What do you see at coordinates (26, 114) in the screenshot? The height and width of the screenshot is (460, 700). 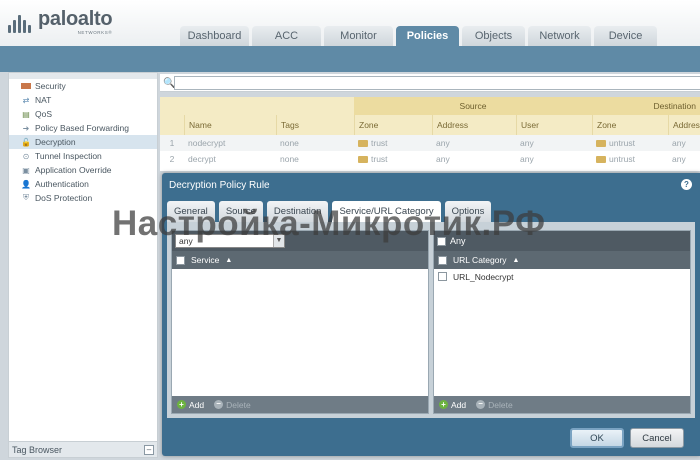 I see `qos-icon: ▤` at bounding box center [26, 114].